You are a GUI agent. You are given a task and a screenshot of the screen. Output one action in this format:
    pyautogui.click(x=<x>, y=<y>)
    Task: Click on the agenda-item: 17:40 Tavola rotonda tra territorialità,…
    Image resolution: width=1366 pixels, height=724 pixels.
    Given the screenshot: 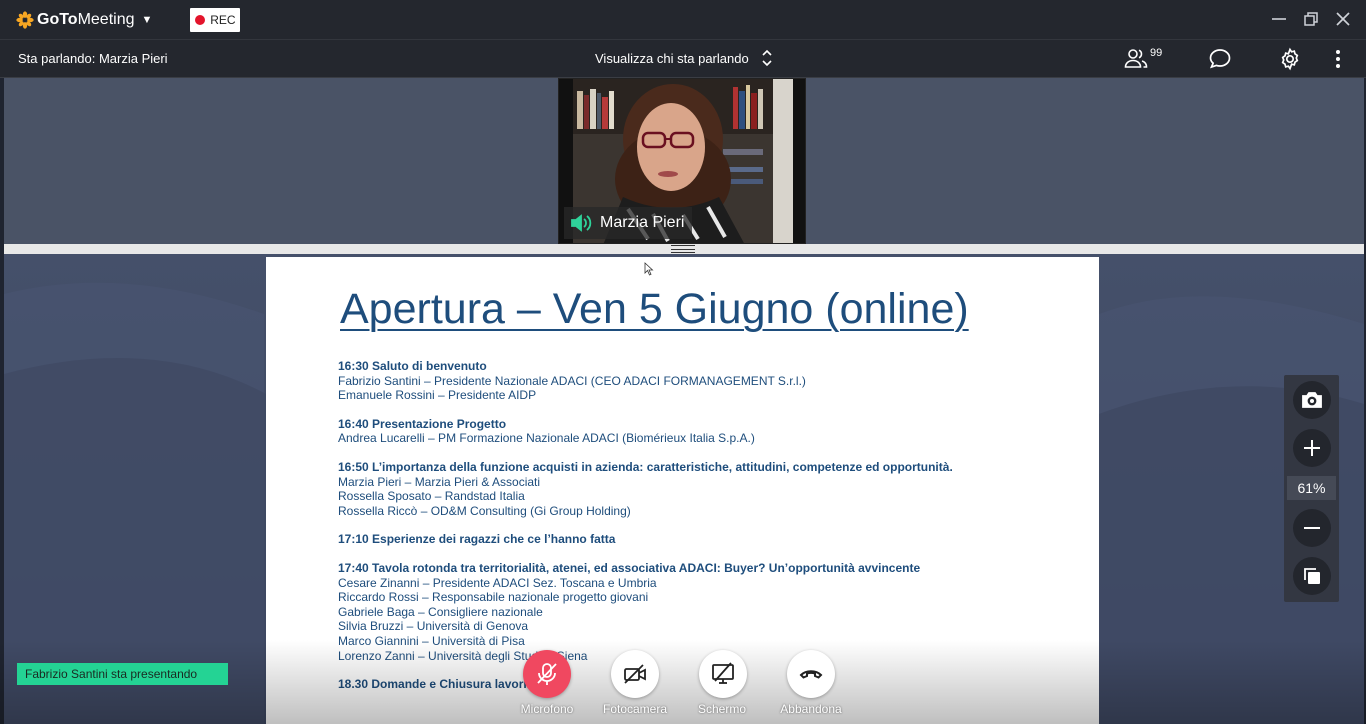 What is the action you would take?
    pyautogui.click(x=708, y=612)
    